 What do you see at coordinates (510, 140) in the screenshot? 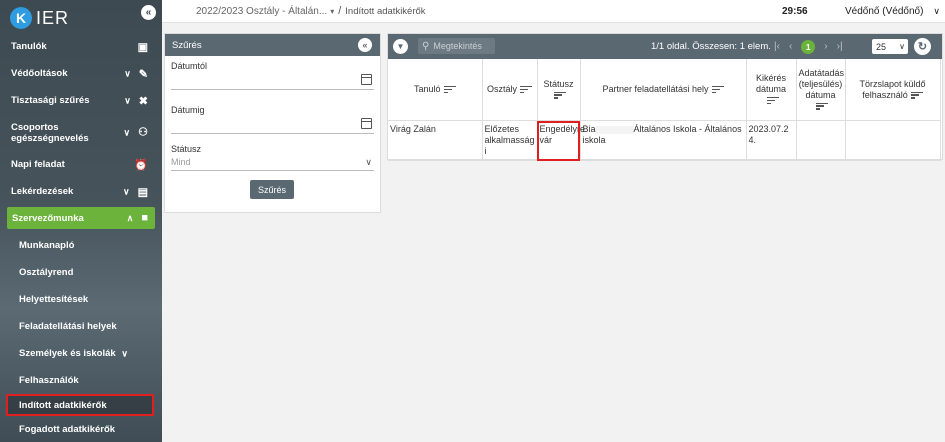
I see `cell-class: Előzetes alkalmasság i` at bounding box center [510, 140].